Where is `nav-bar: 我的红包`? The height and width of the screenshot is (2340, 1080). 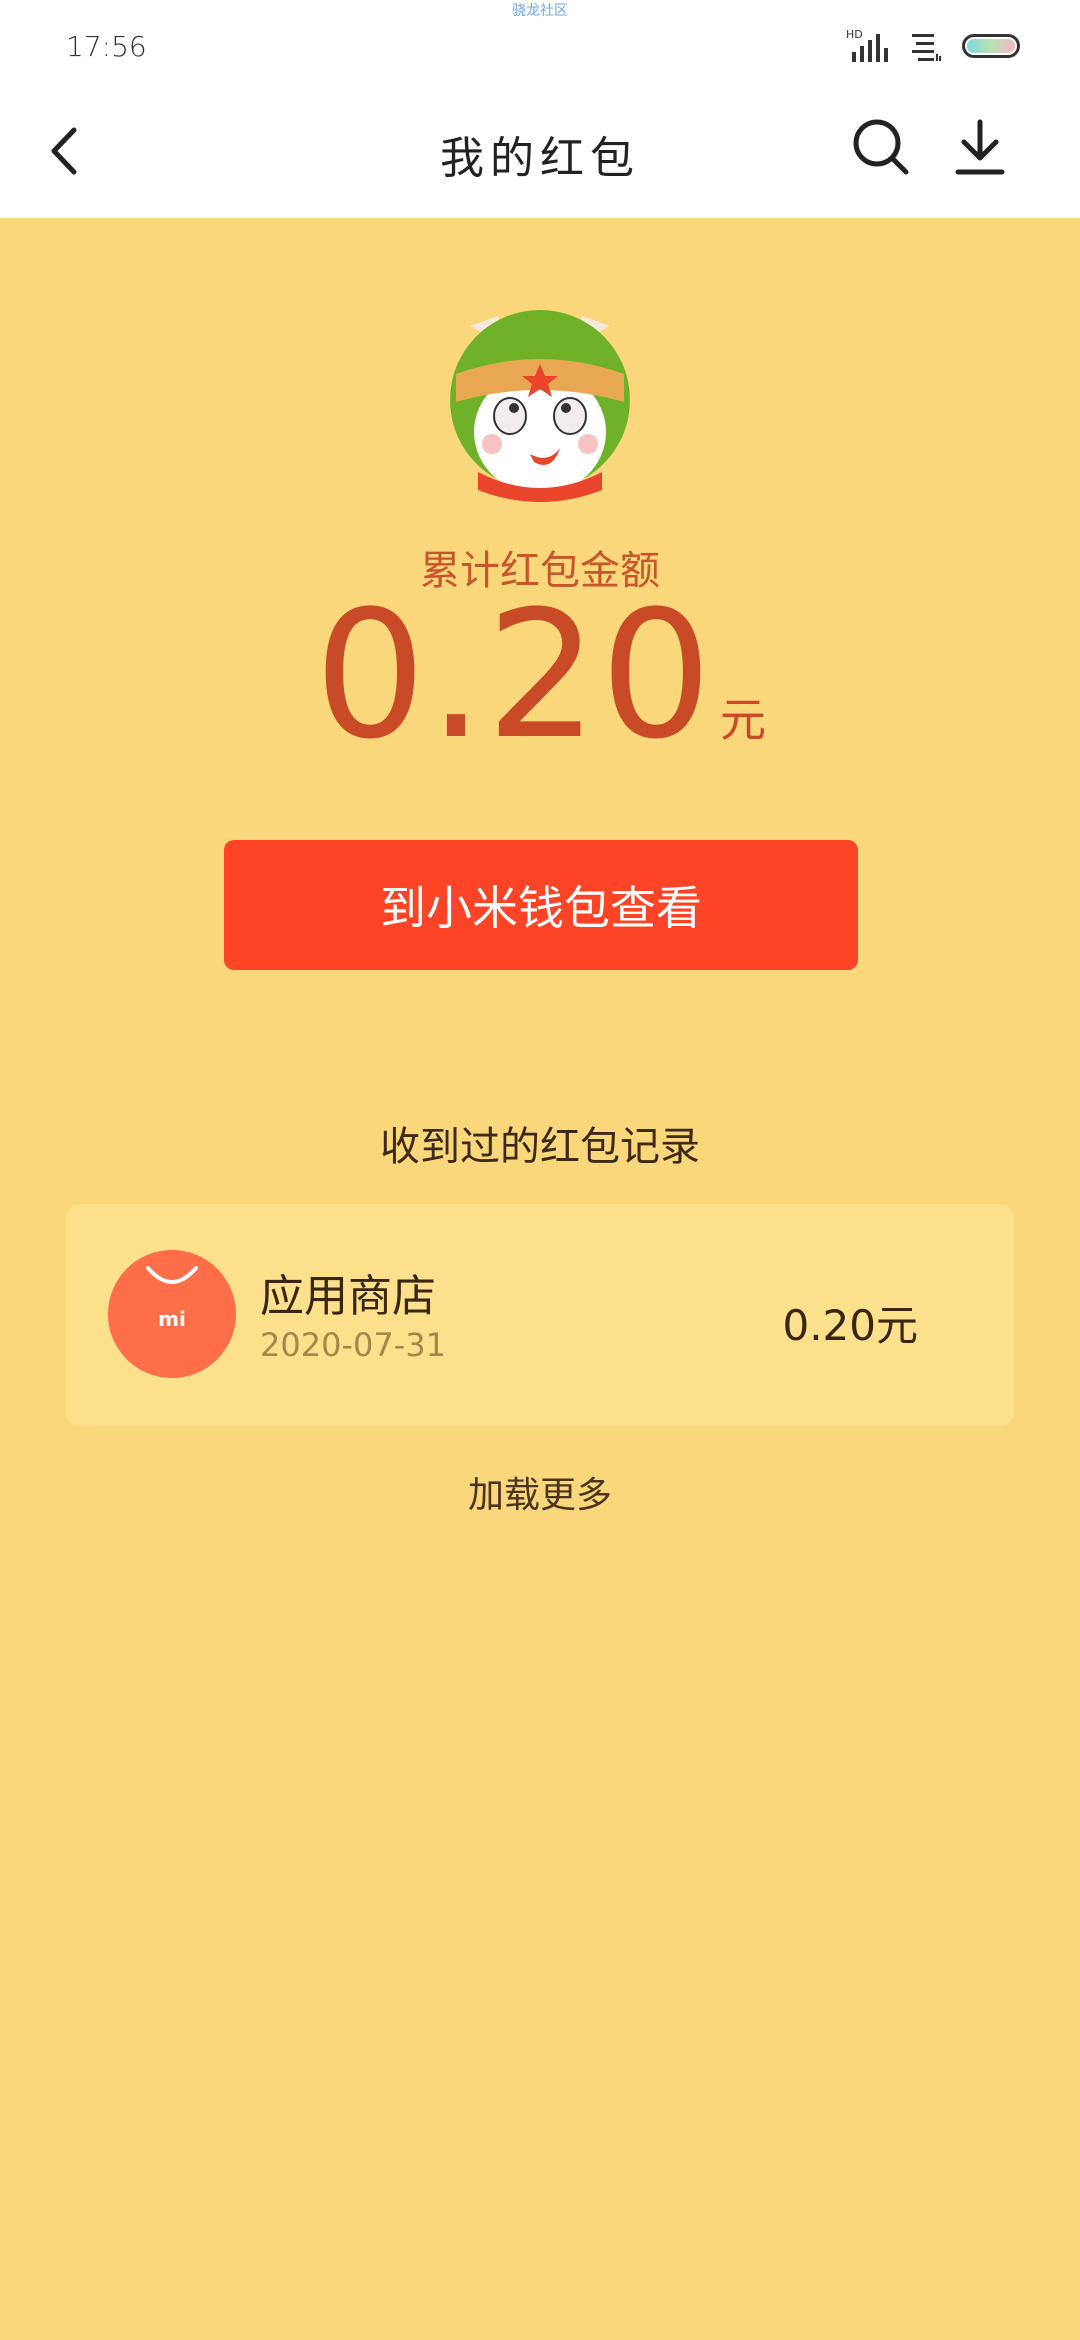 nav-bar: 我的红包 is located at coordinates (540, 152).